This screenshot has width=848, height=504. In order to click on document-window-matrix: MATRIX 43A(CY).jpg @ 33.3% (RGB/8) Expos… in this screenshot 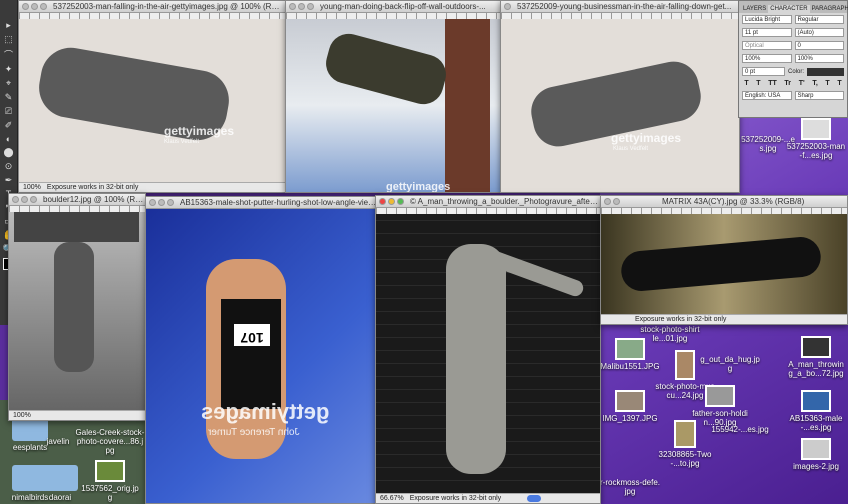, I will do `click(724, 260)`.